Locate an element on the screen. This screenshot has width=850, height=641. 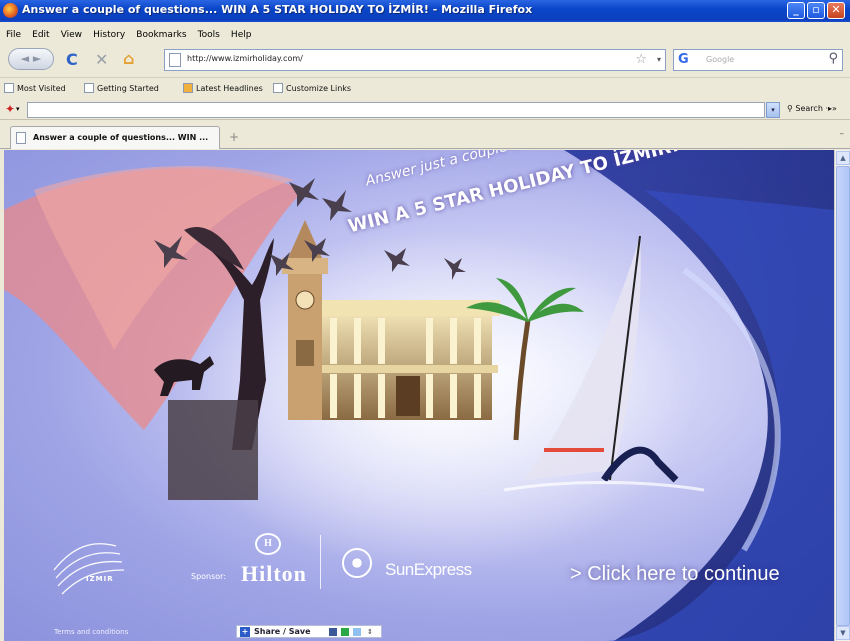
bookmark-getting-started: Getting Started is located at coordinates (121, 88).